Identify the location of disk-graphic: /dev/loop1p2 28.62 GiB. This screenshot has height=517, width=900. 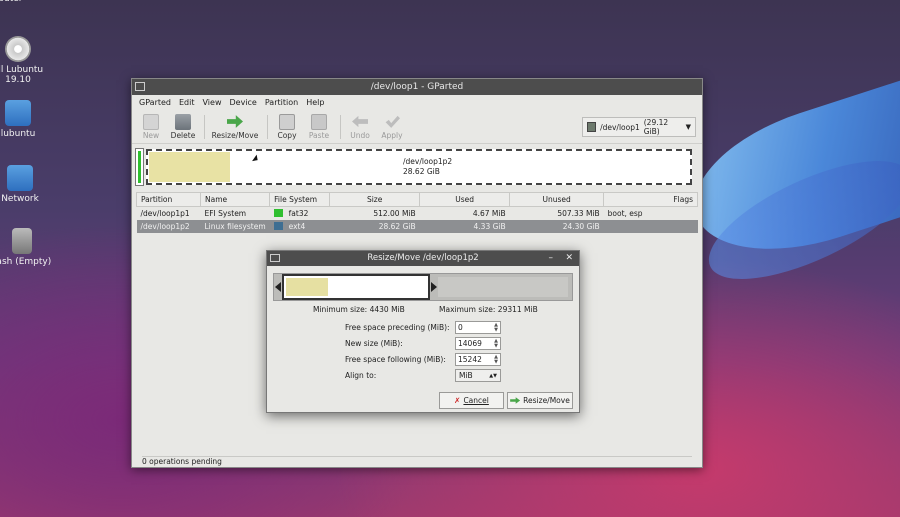
(416, 167).